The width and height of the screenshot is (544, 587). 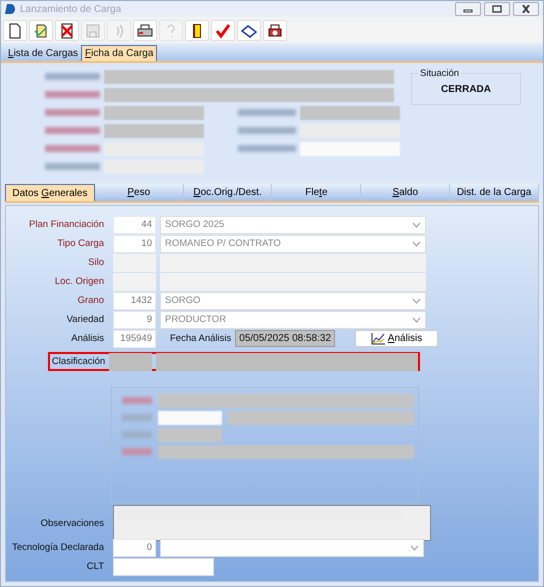 What do you see at coordinates (163, 567) in the screenshot?
I see `clt-field` at bounding box center [163, 567].